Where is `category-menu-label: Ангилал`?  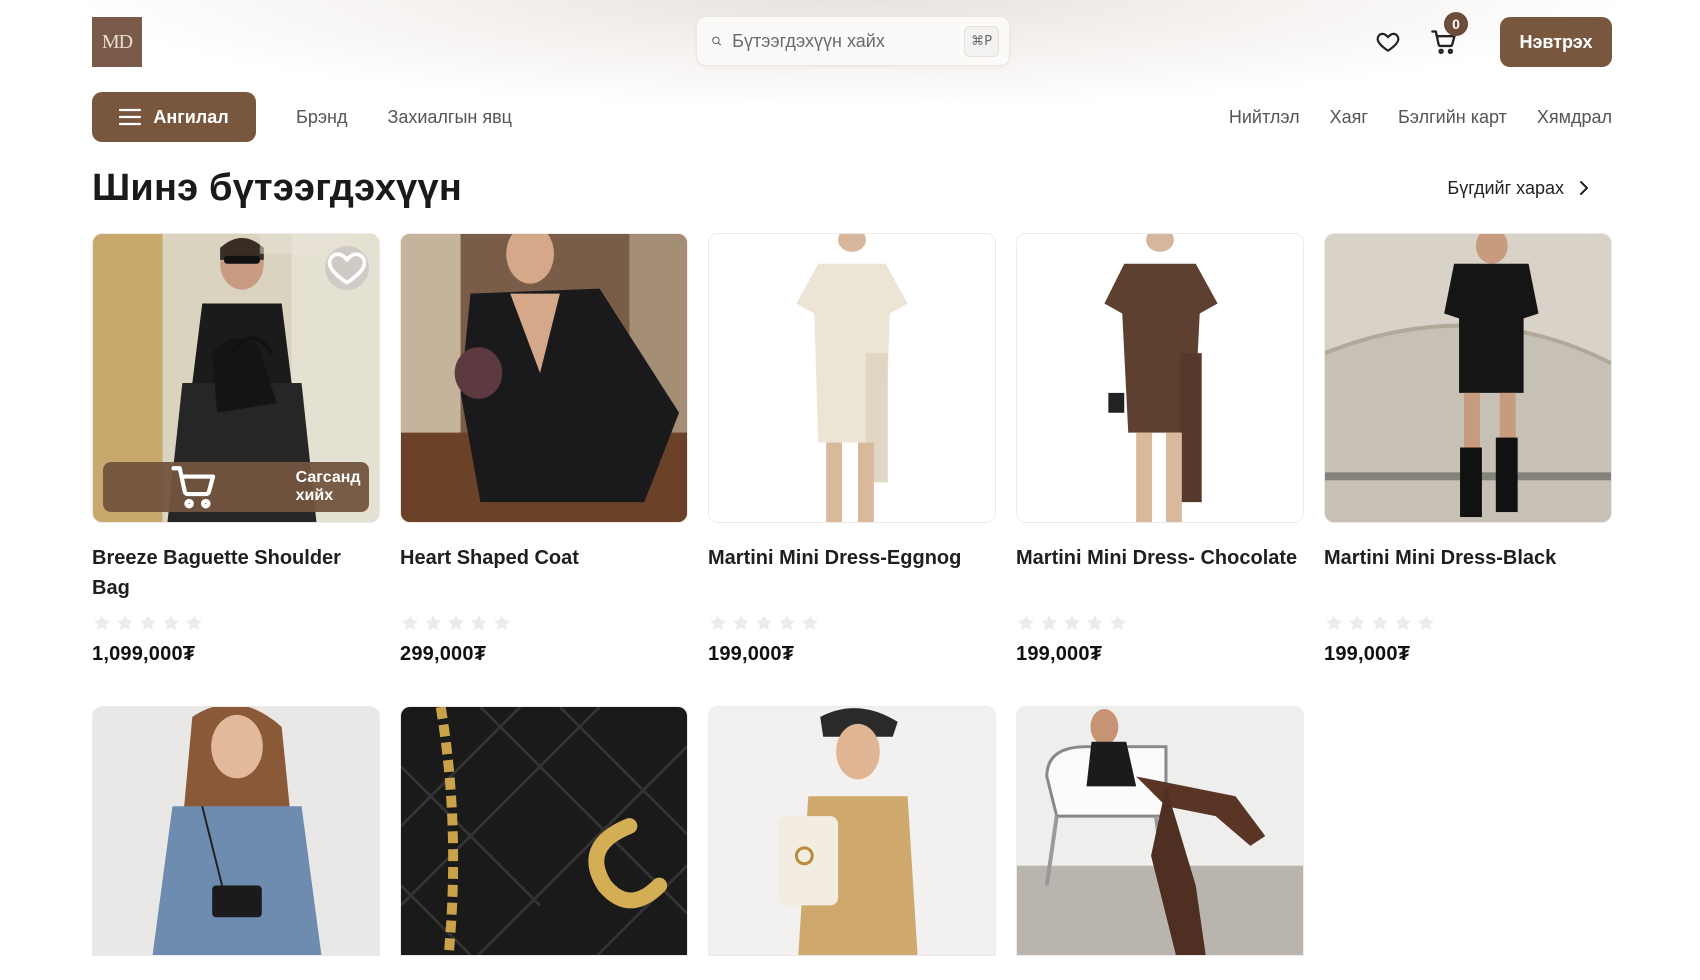 category-menu-label: Ангилал is located at coordinates (191, 116).